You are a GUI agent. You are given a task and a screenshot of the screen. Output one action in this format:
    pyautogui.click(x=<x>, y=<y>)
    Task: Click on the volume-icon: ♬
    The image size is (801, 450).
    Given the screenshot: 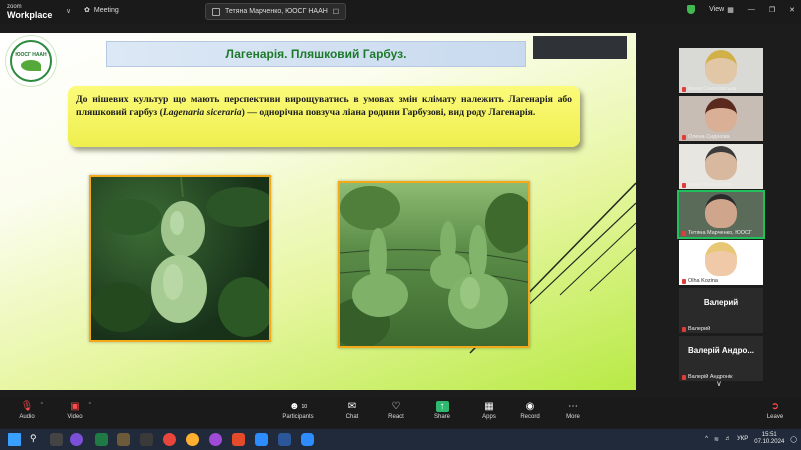 What is the action you would take?
    pyautogui.click(x=728, y=439)
    